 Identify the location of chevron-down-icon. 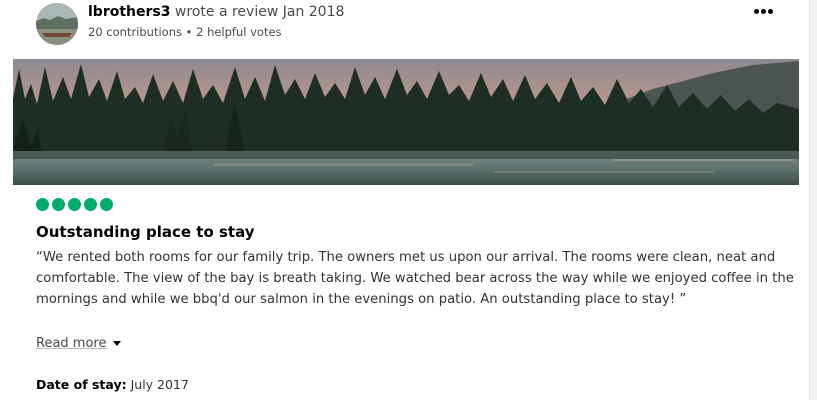
(117, 343).